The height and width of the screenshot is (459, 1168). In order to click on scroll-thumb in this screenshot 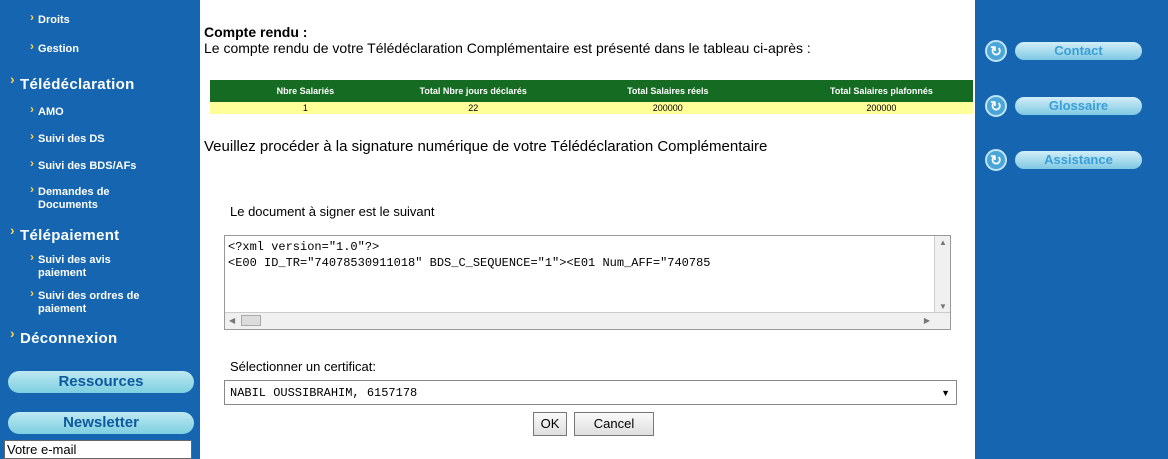, I will do `click(251, 320)`.